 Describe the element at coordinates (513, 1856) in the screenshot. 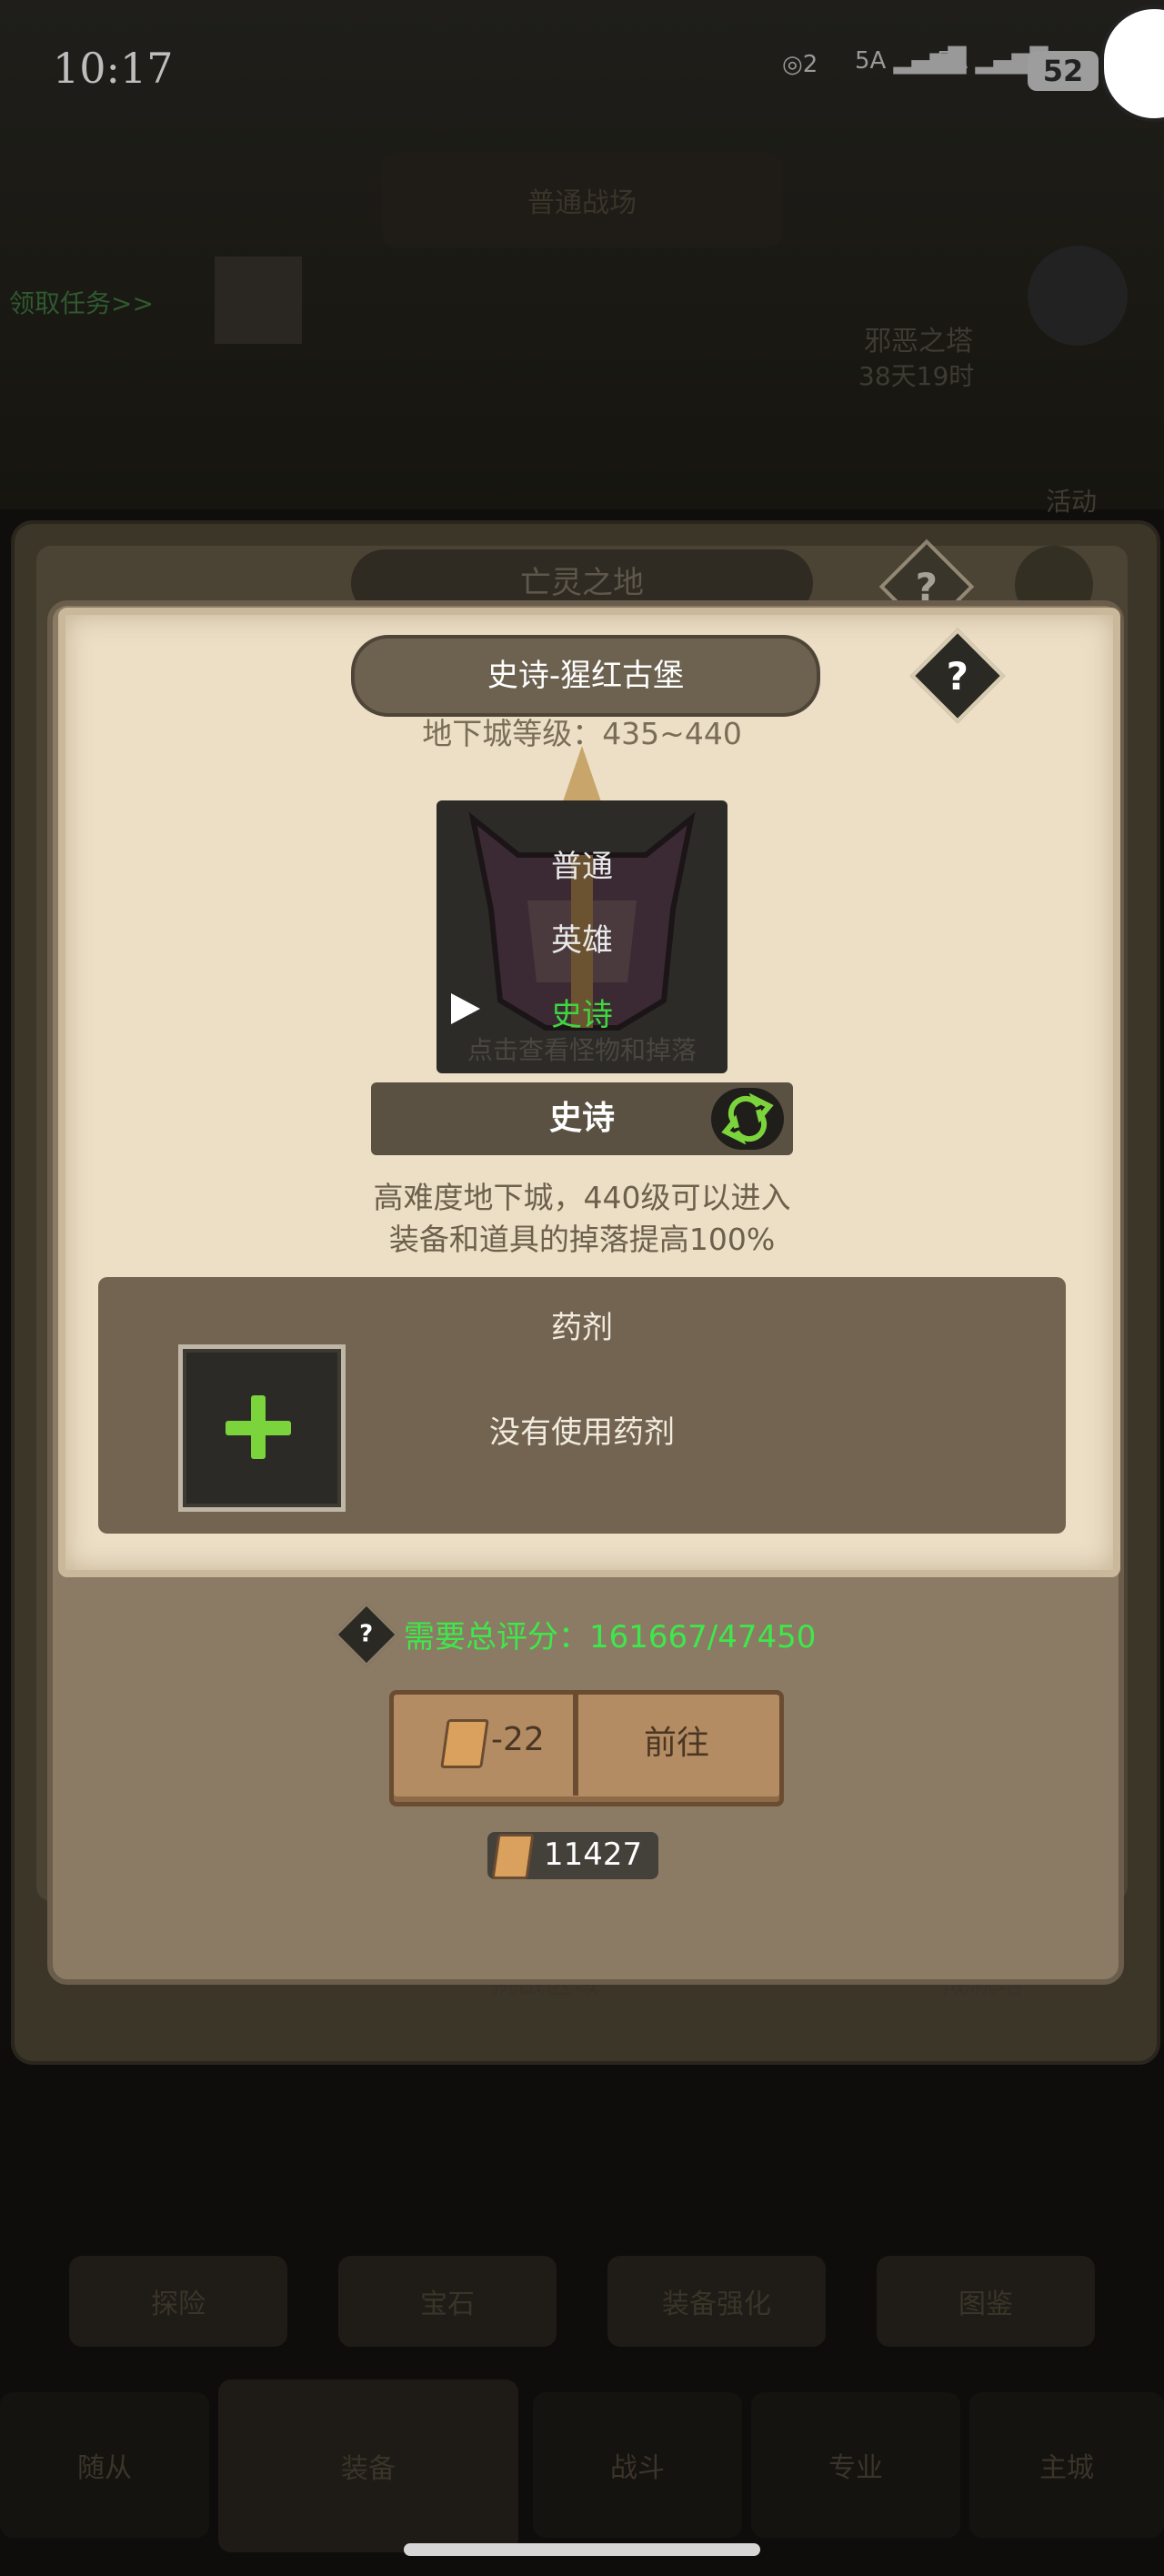

I see `balance-scroll-icon` at that location.